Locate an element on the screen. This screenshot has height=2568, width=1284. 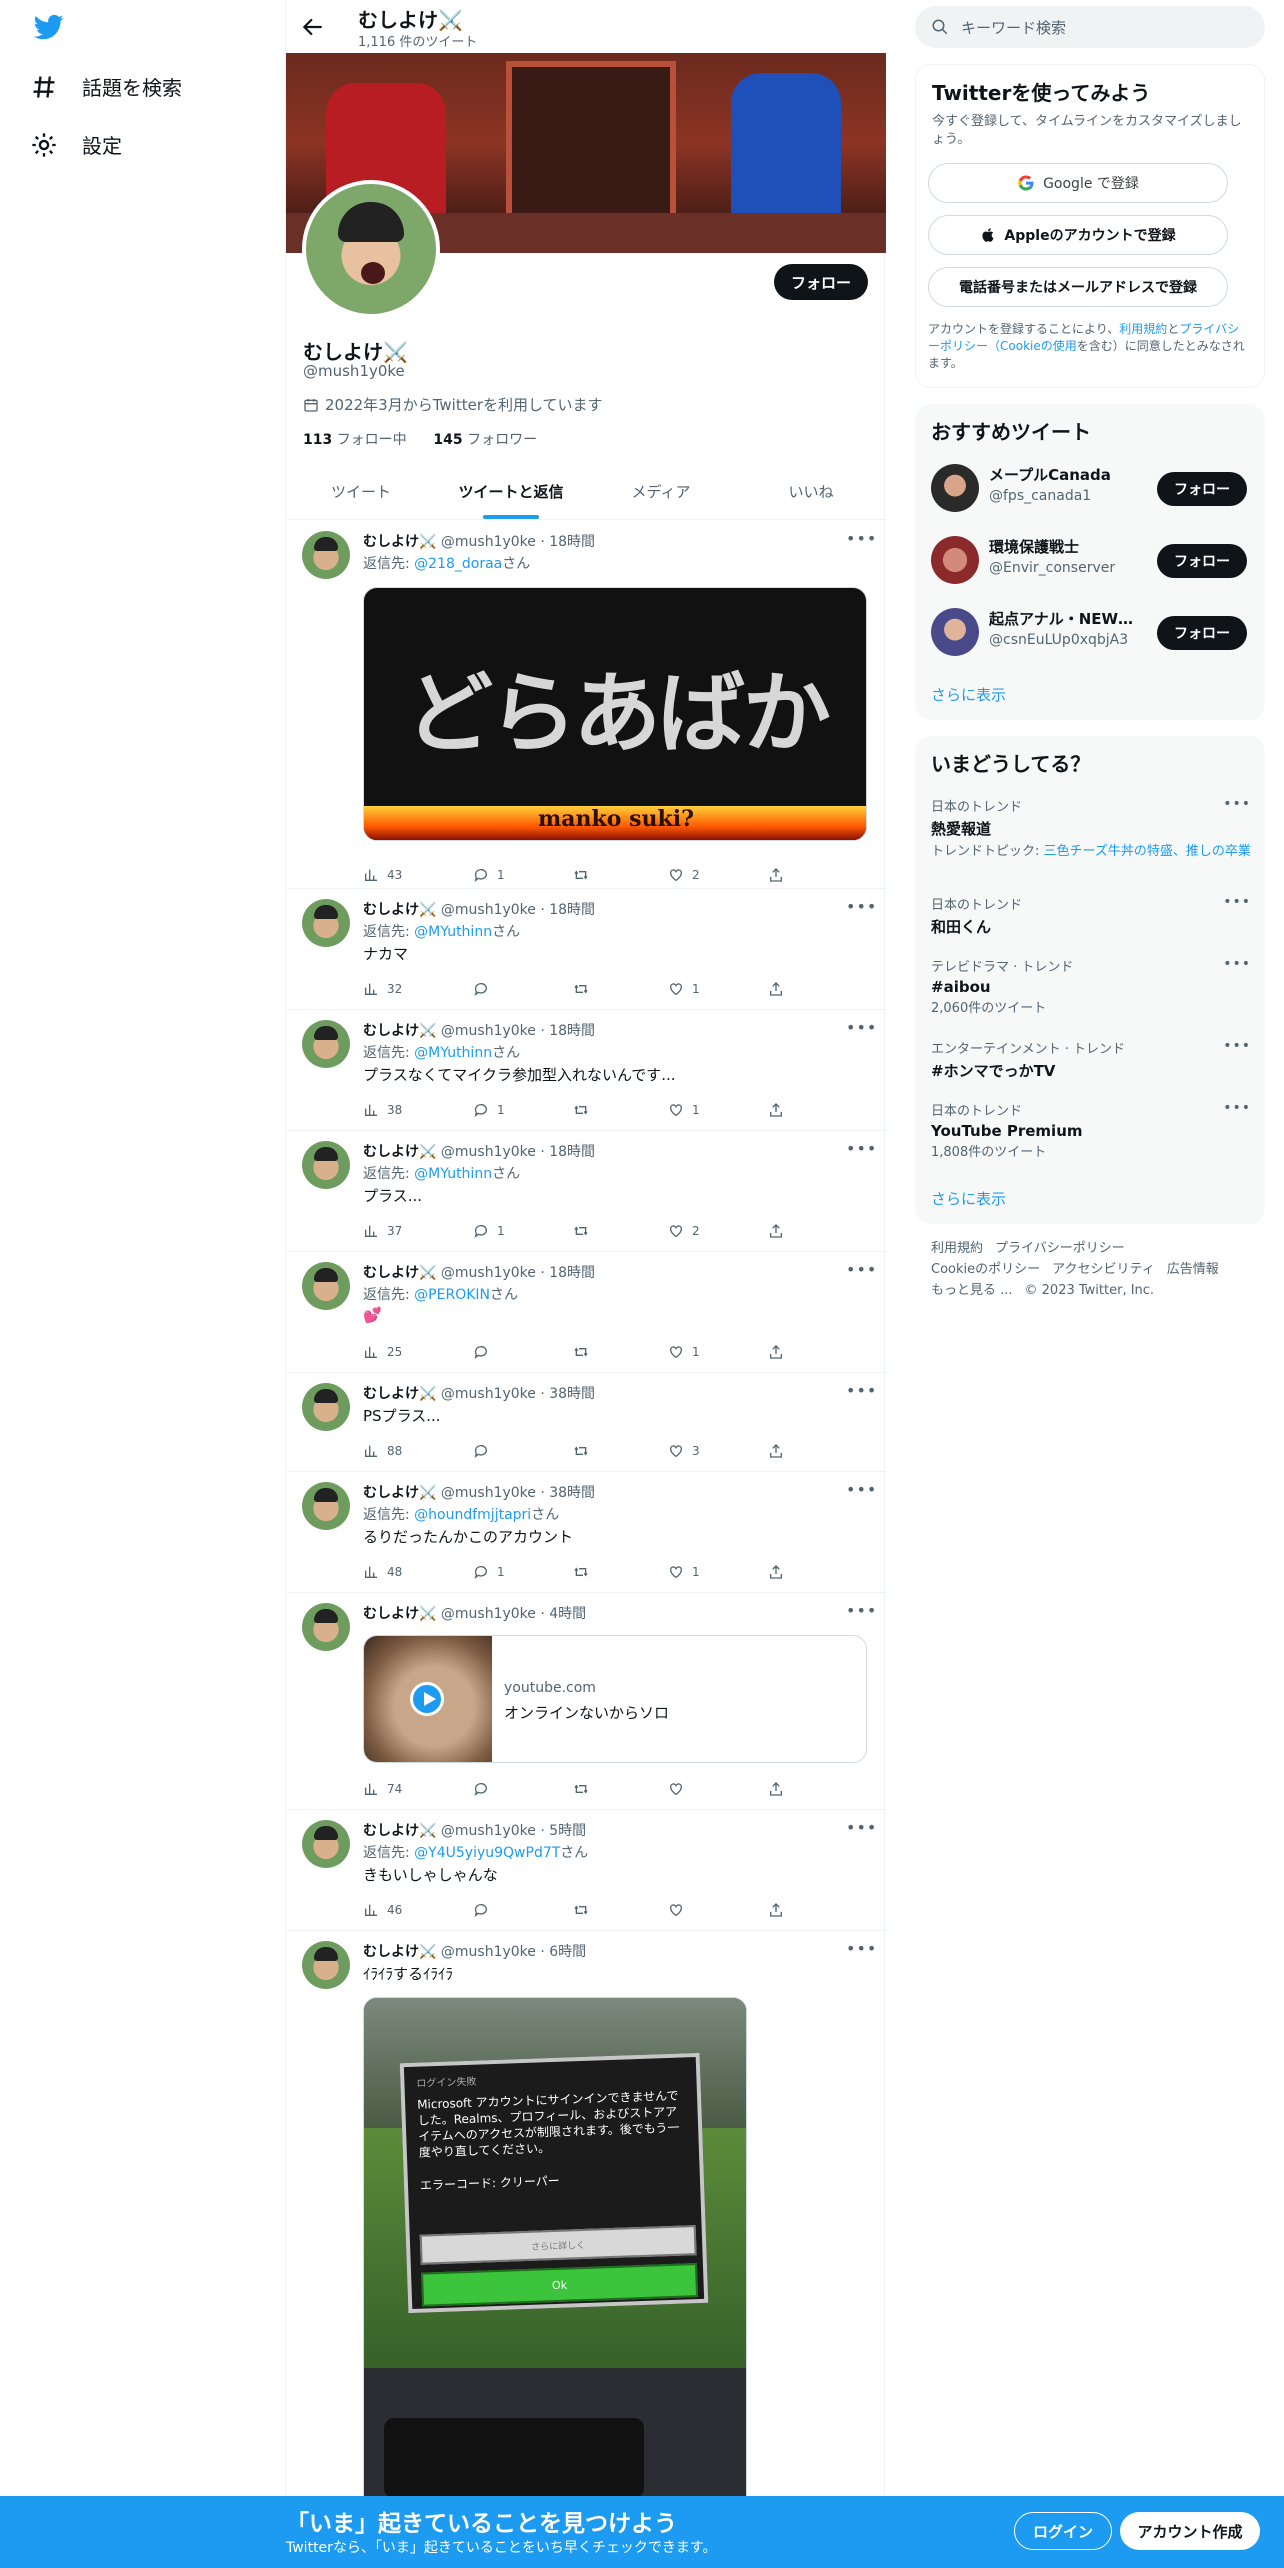
twitter-logo-icon is located at coordinates (49, 27).